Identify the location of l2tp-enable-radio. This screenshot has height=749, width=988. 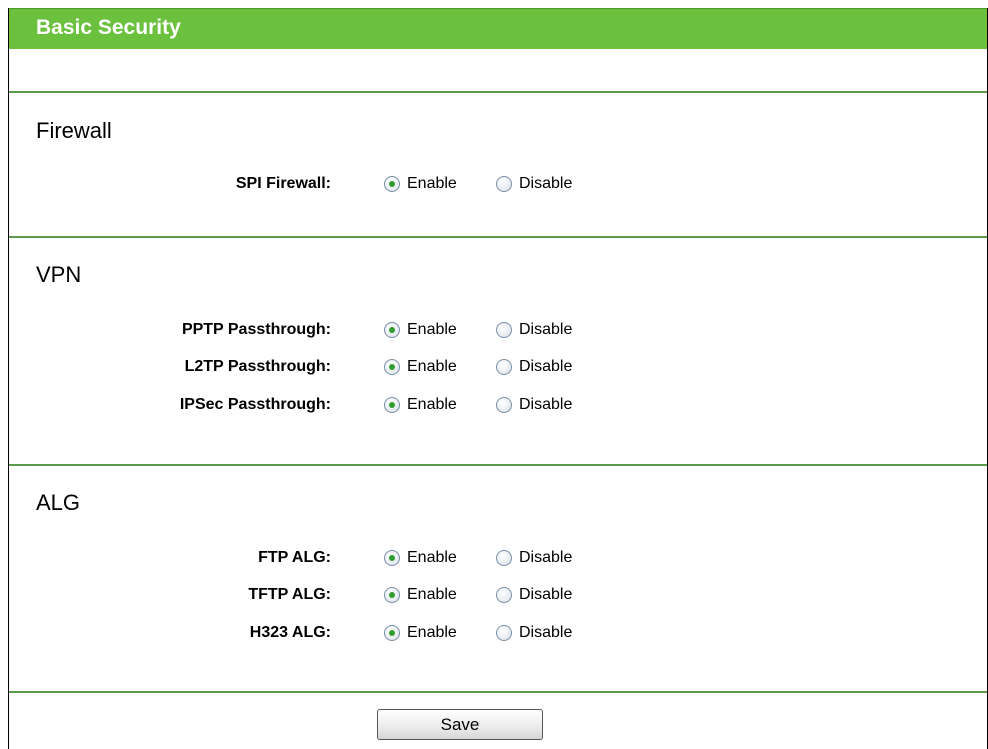
(392, 367).